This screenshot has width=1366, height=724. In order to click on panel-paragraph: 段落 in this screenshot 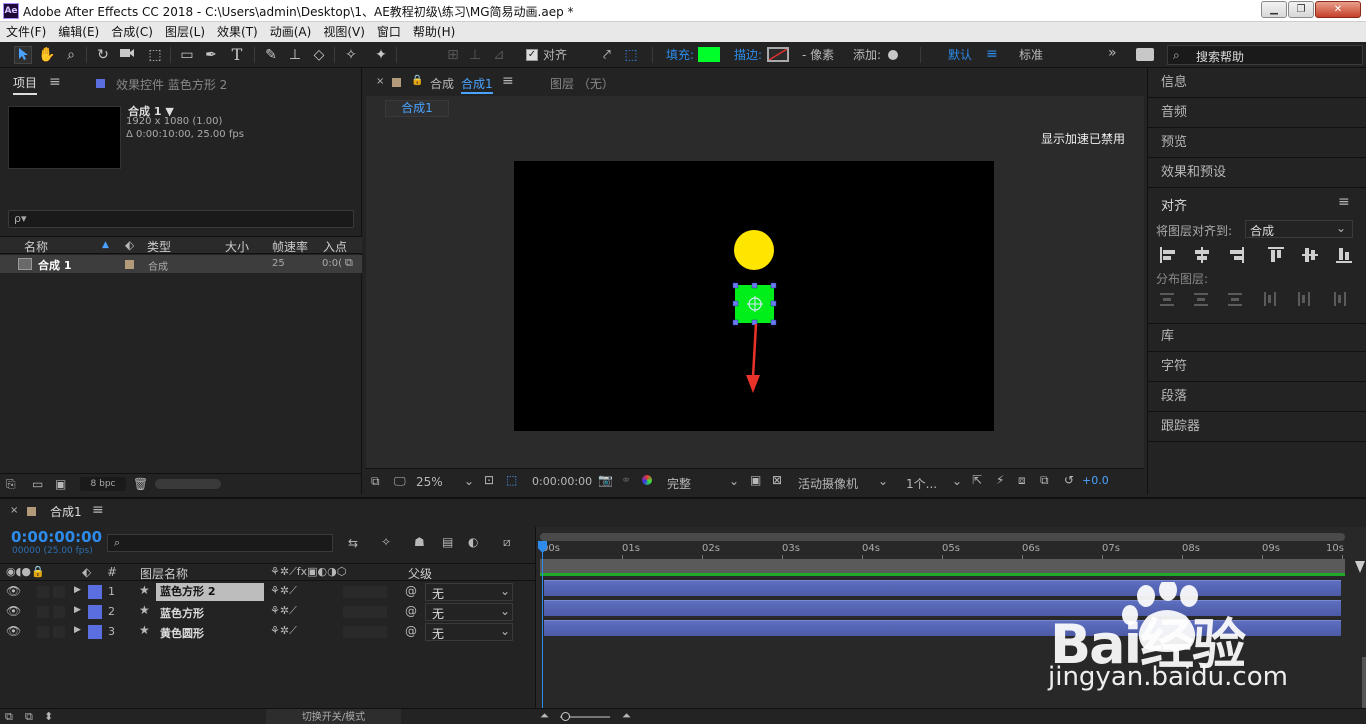, I will do `click(1257, 397)`.